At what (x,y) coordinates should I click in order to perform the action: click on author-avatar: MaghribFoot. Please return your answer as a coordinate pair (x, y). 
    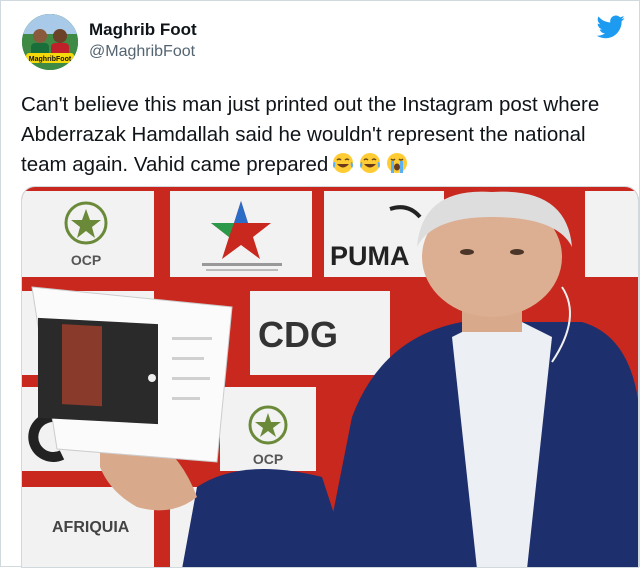
    Looking at the image, I should click on (50, 42).